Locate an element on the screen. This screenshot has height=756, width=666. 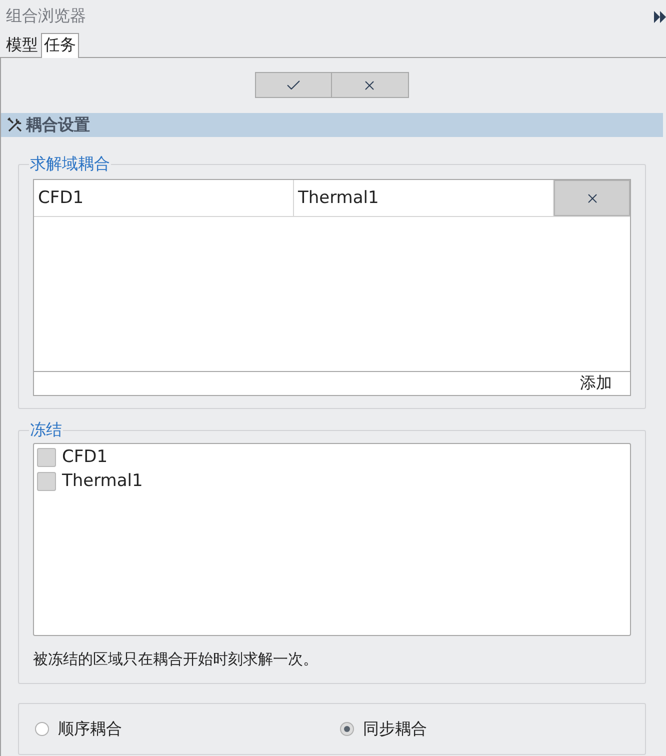
tools-icon is located at coordinates (15, 125).